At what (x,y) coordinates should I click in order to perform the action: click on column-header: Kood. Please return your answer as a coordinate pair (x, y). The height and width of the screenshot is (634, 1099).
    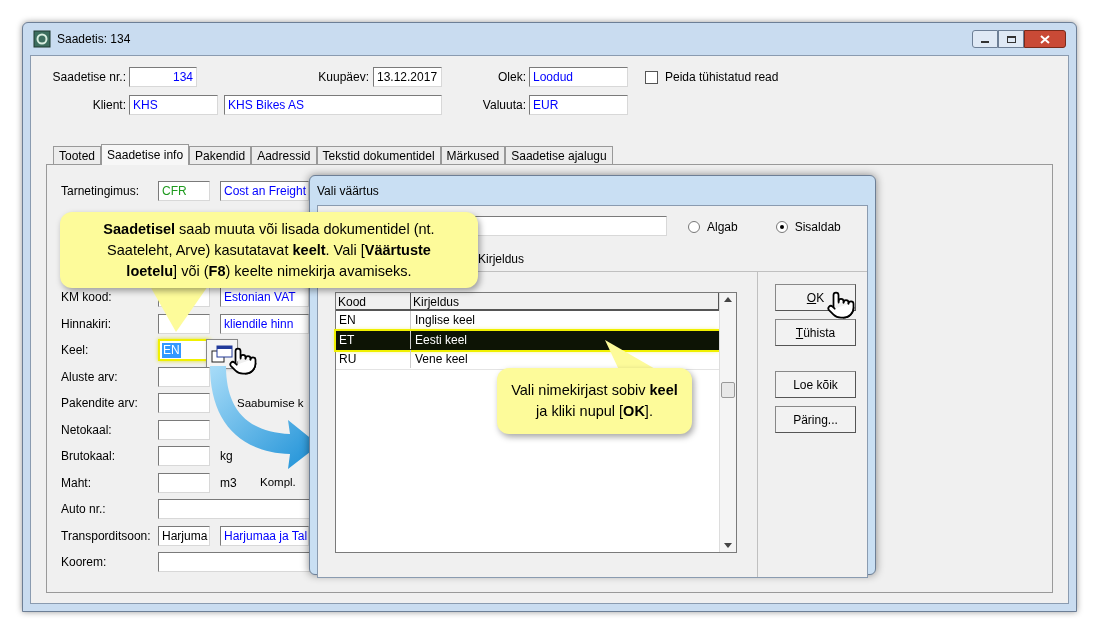
    Looking at the image, I should click on (373, 301).